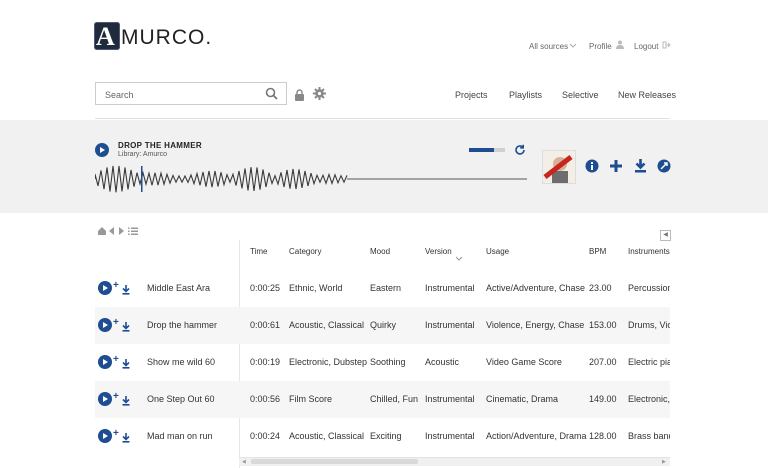 This screenshot has height=468, width=768. I want to click on share-icon, so click(664, 168).